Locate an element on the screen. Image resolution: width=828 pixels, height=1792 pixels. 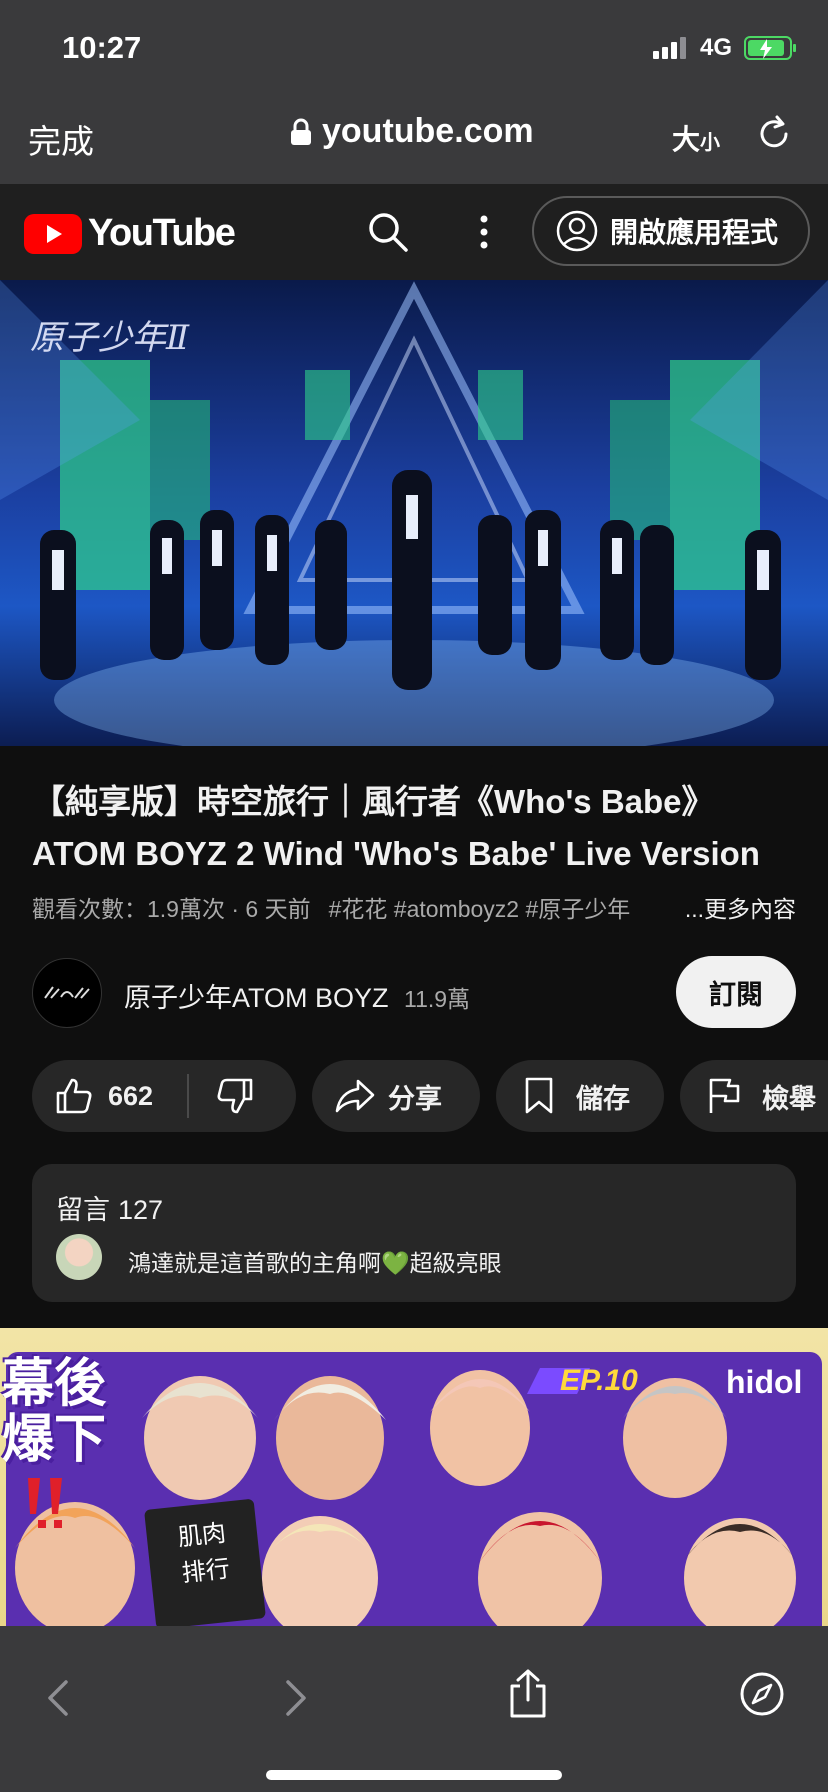
cellular-signal-icon is located at coordinates (669, 48).